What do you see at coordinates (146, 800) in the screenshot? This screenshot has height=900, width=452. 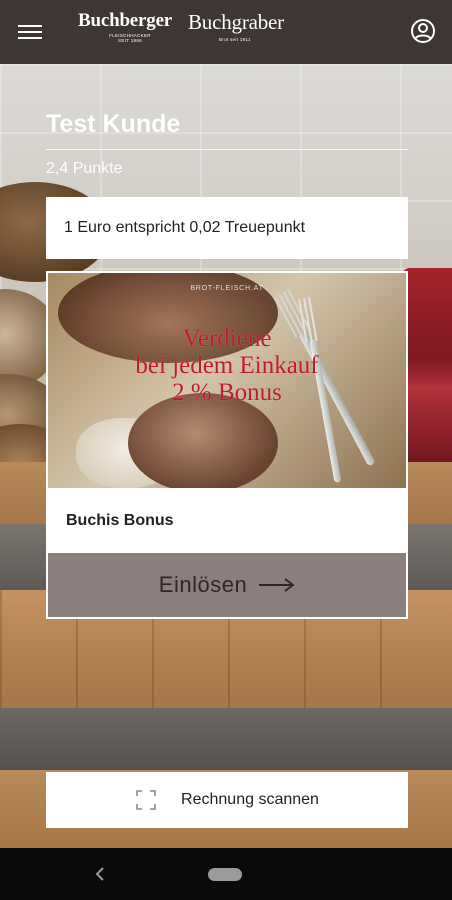 I see `scan-frame-icon` at bounding box center [146, 800].